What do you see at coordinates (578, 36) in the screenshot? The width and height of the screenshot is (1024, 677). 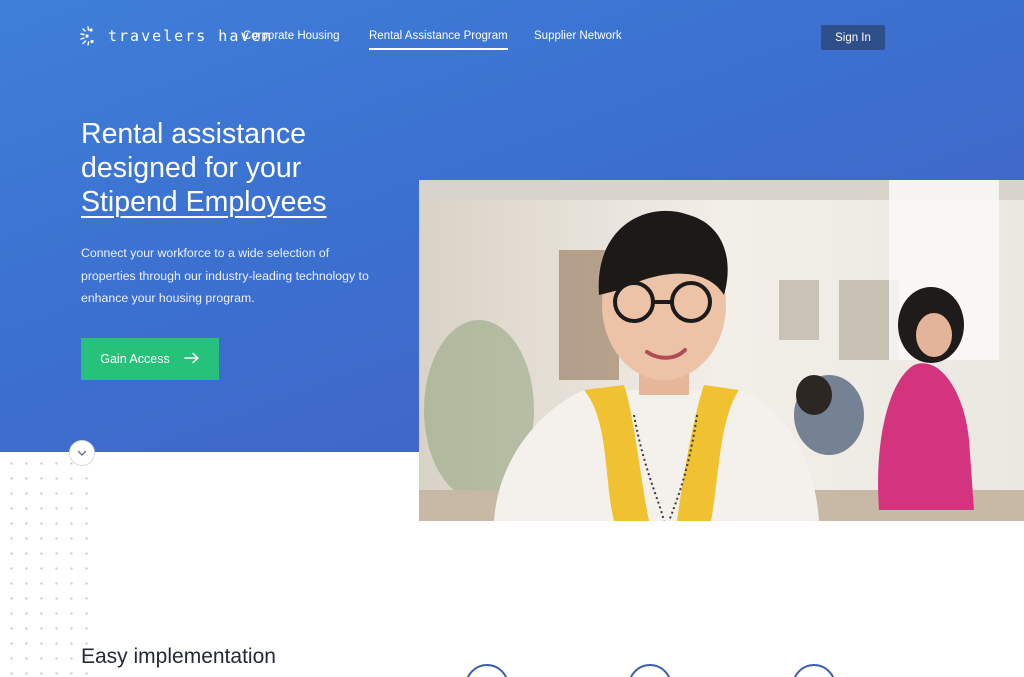 I see `nav-supplier-network: Supplier Network` at bounding box center [578, 36].